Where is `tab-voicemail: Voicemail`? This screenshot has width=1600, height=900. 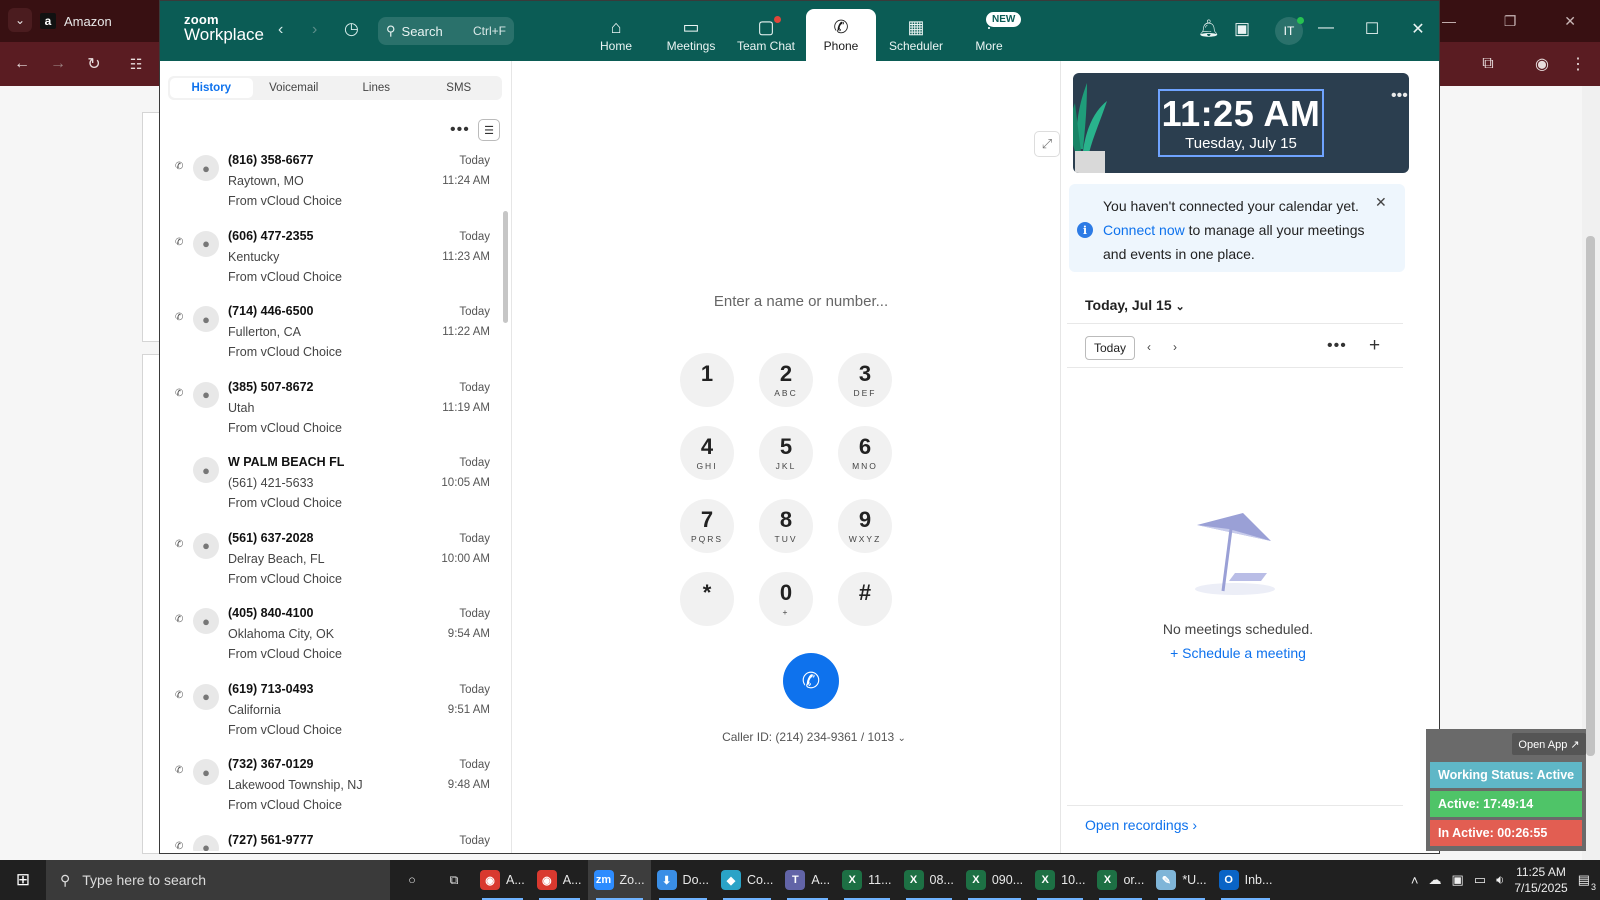 tab-voicemail: Voicemail is located at coordinates (294, 88).